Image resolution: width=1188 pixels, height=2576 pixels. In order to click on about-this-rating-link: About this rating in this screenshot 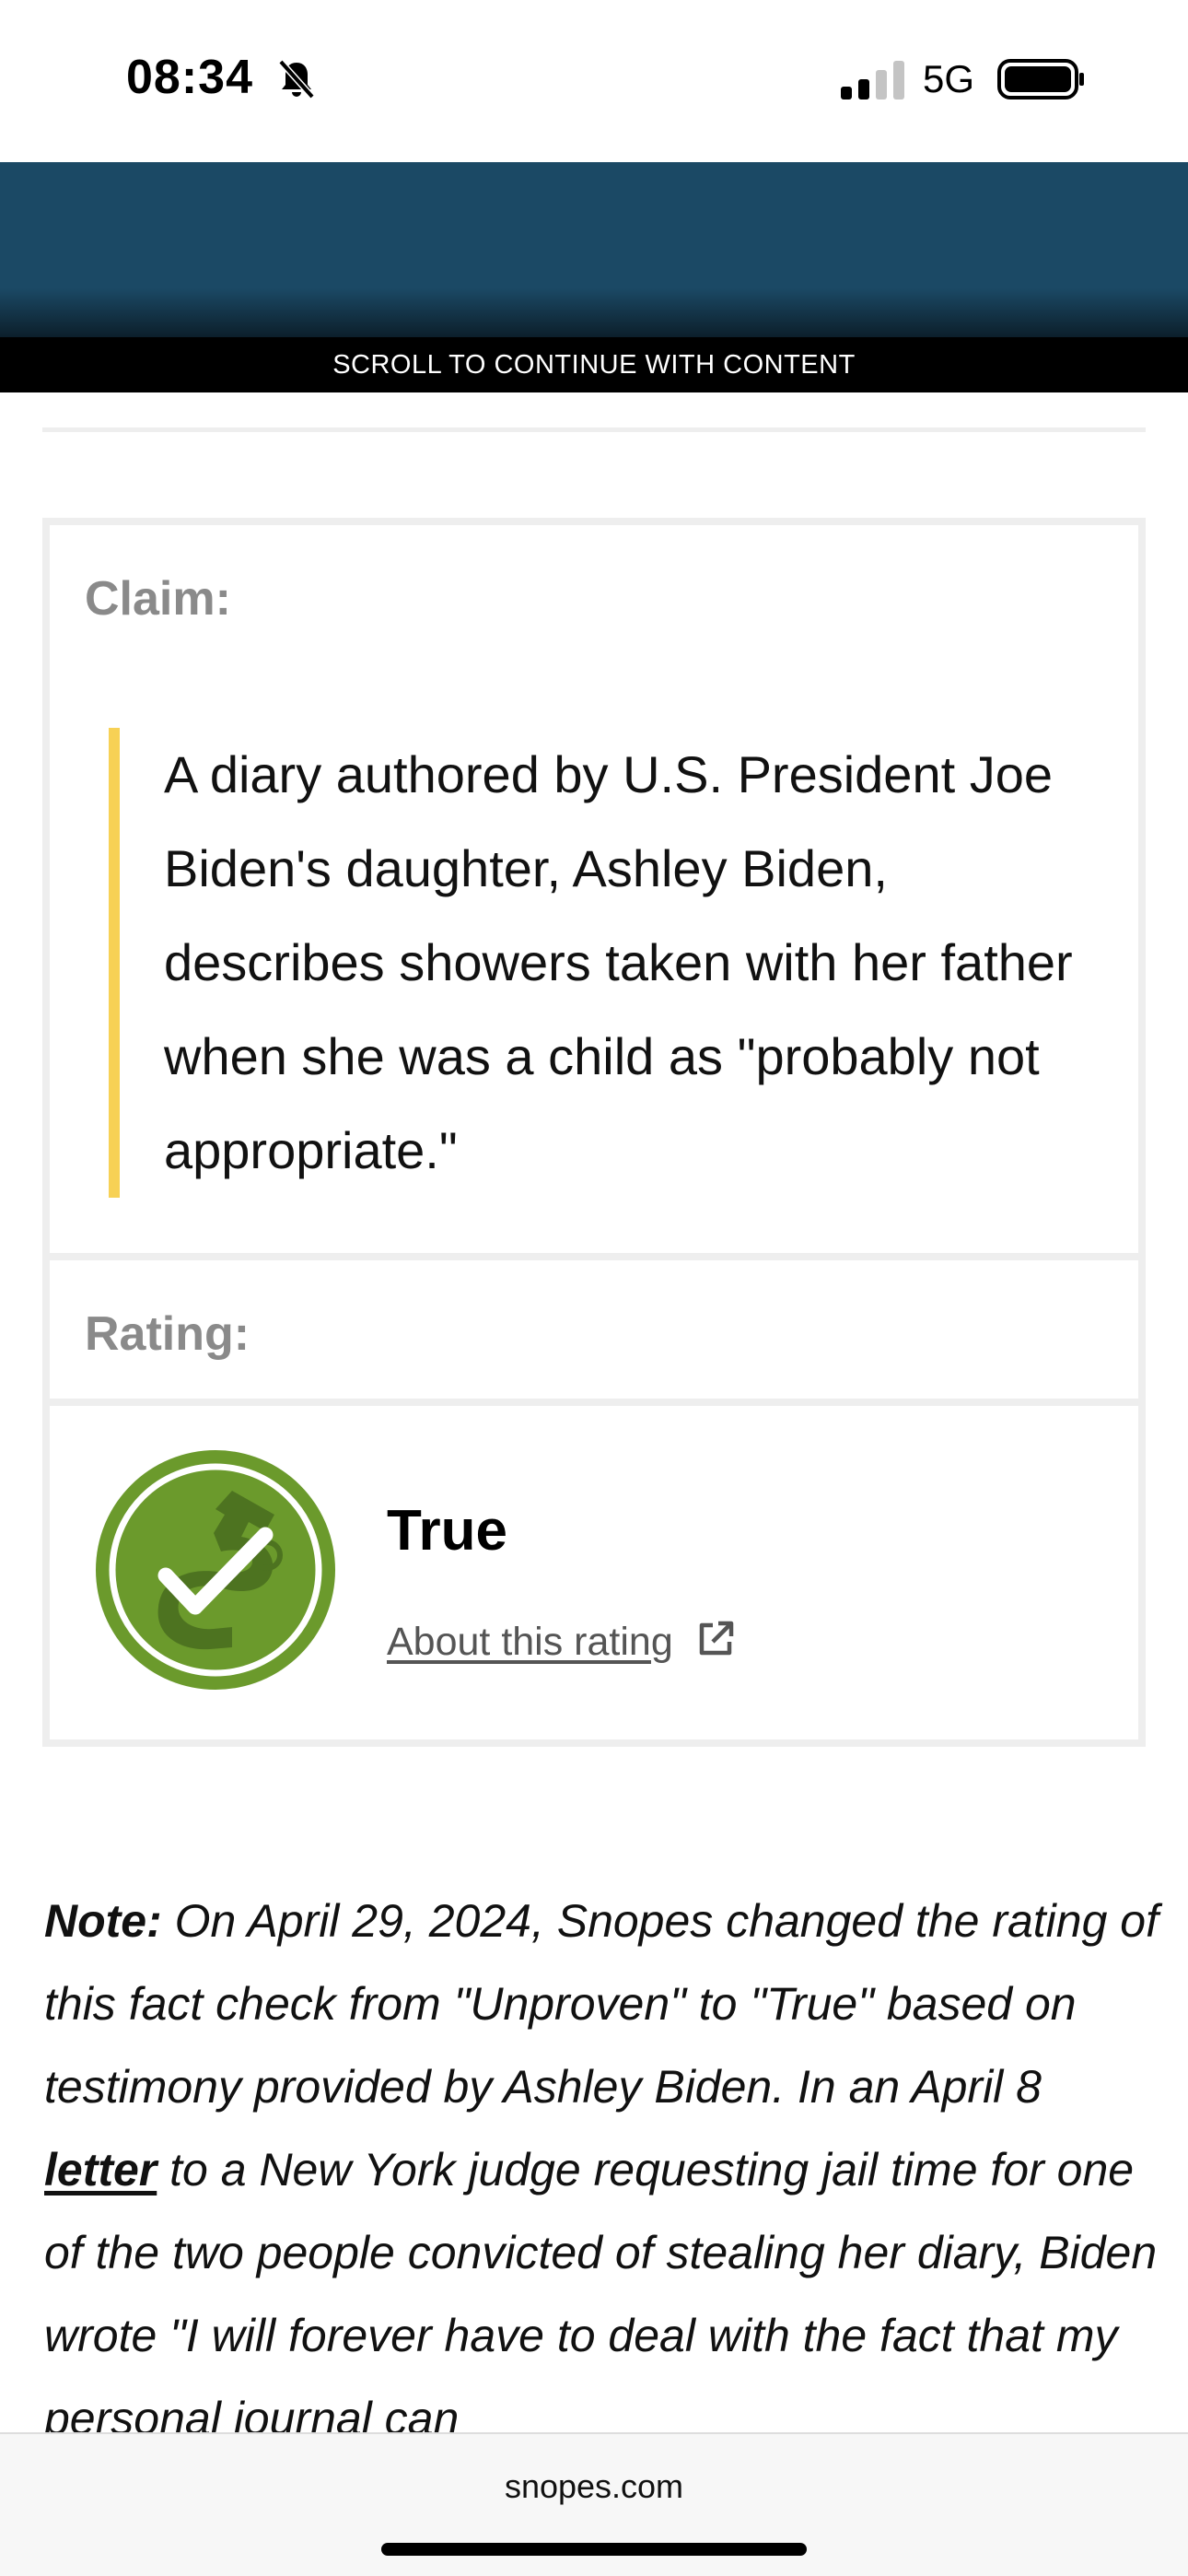, I will do `click(530, 1642)`.